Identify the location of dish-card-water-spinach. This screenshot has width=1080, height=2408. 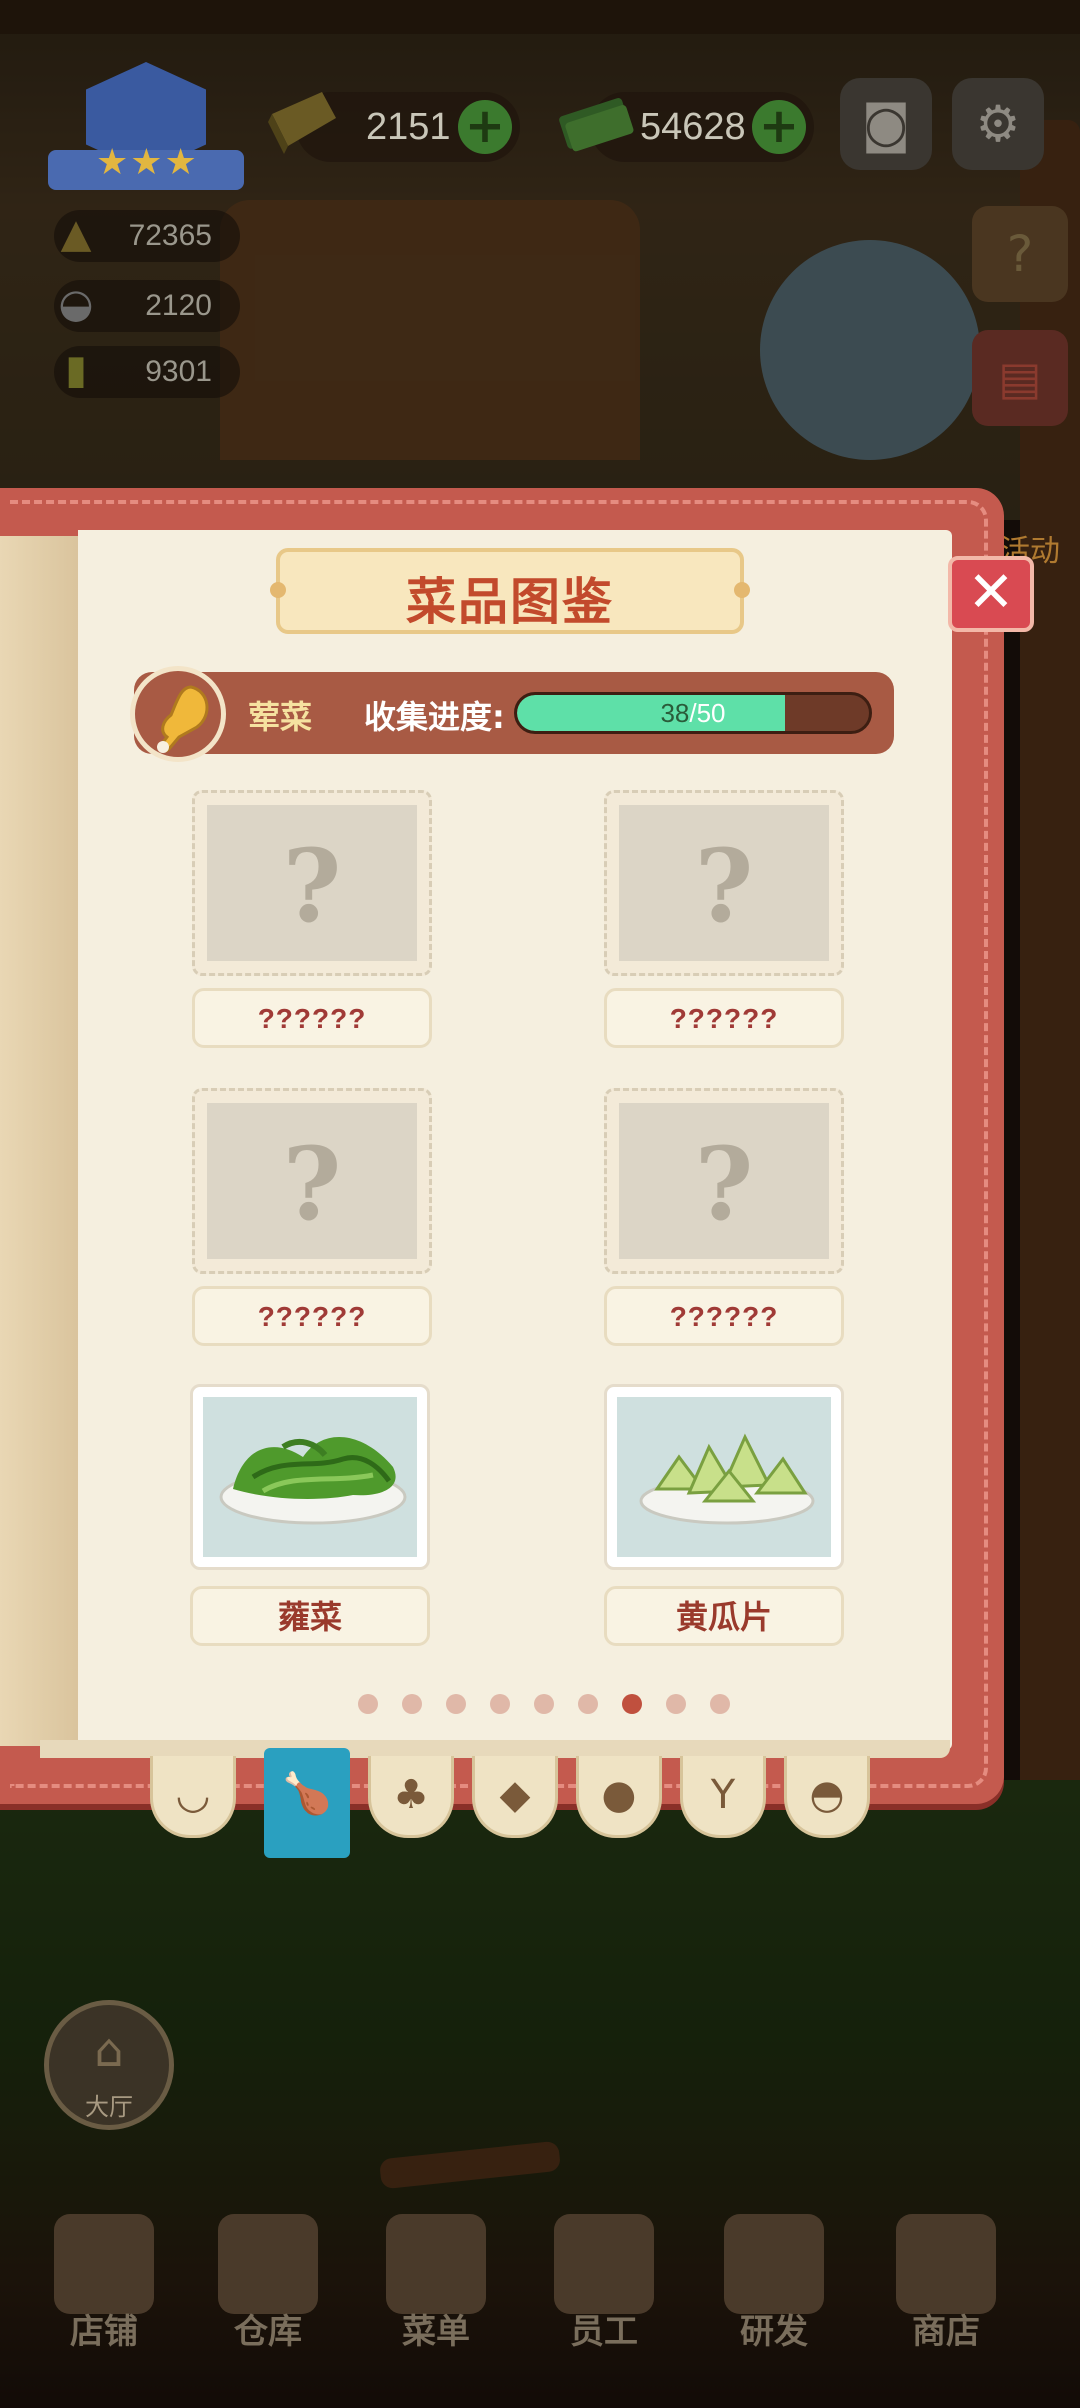
(310, 1477).